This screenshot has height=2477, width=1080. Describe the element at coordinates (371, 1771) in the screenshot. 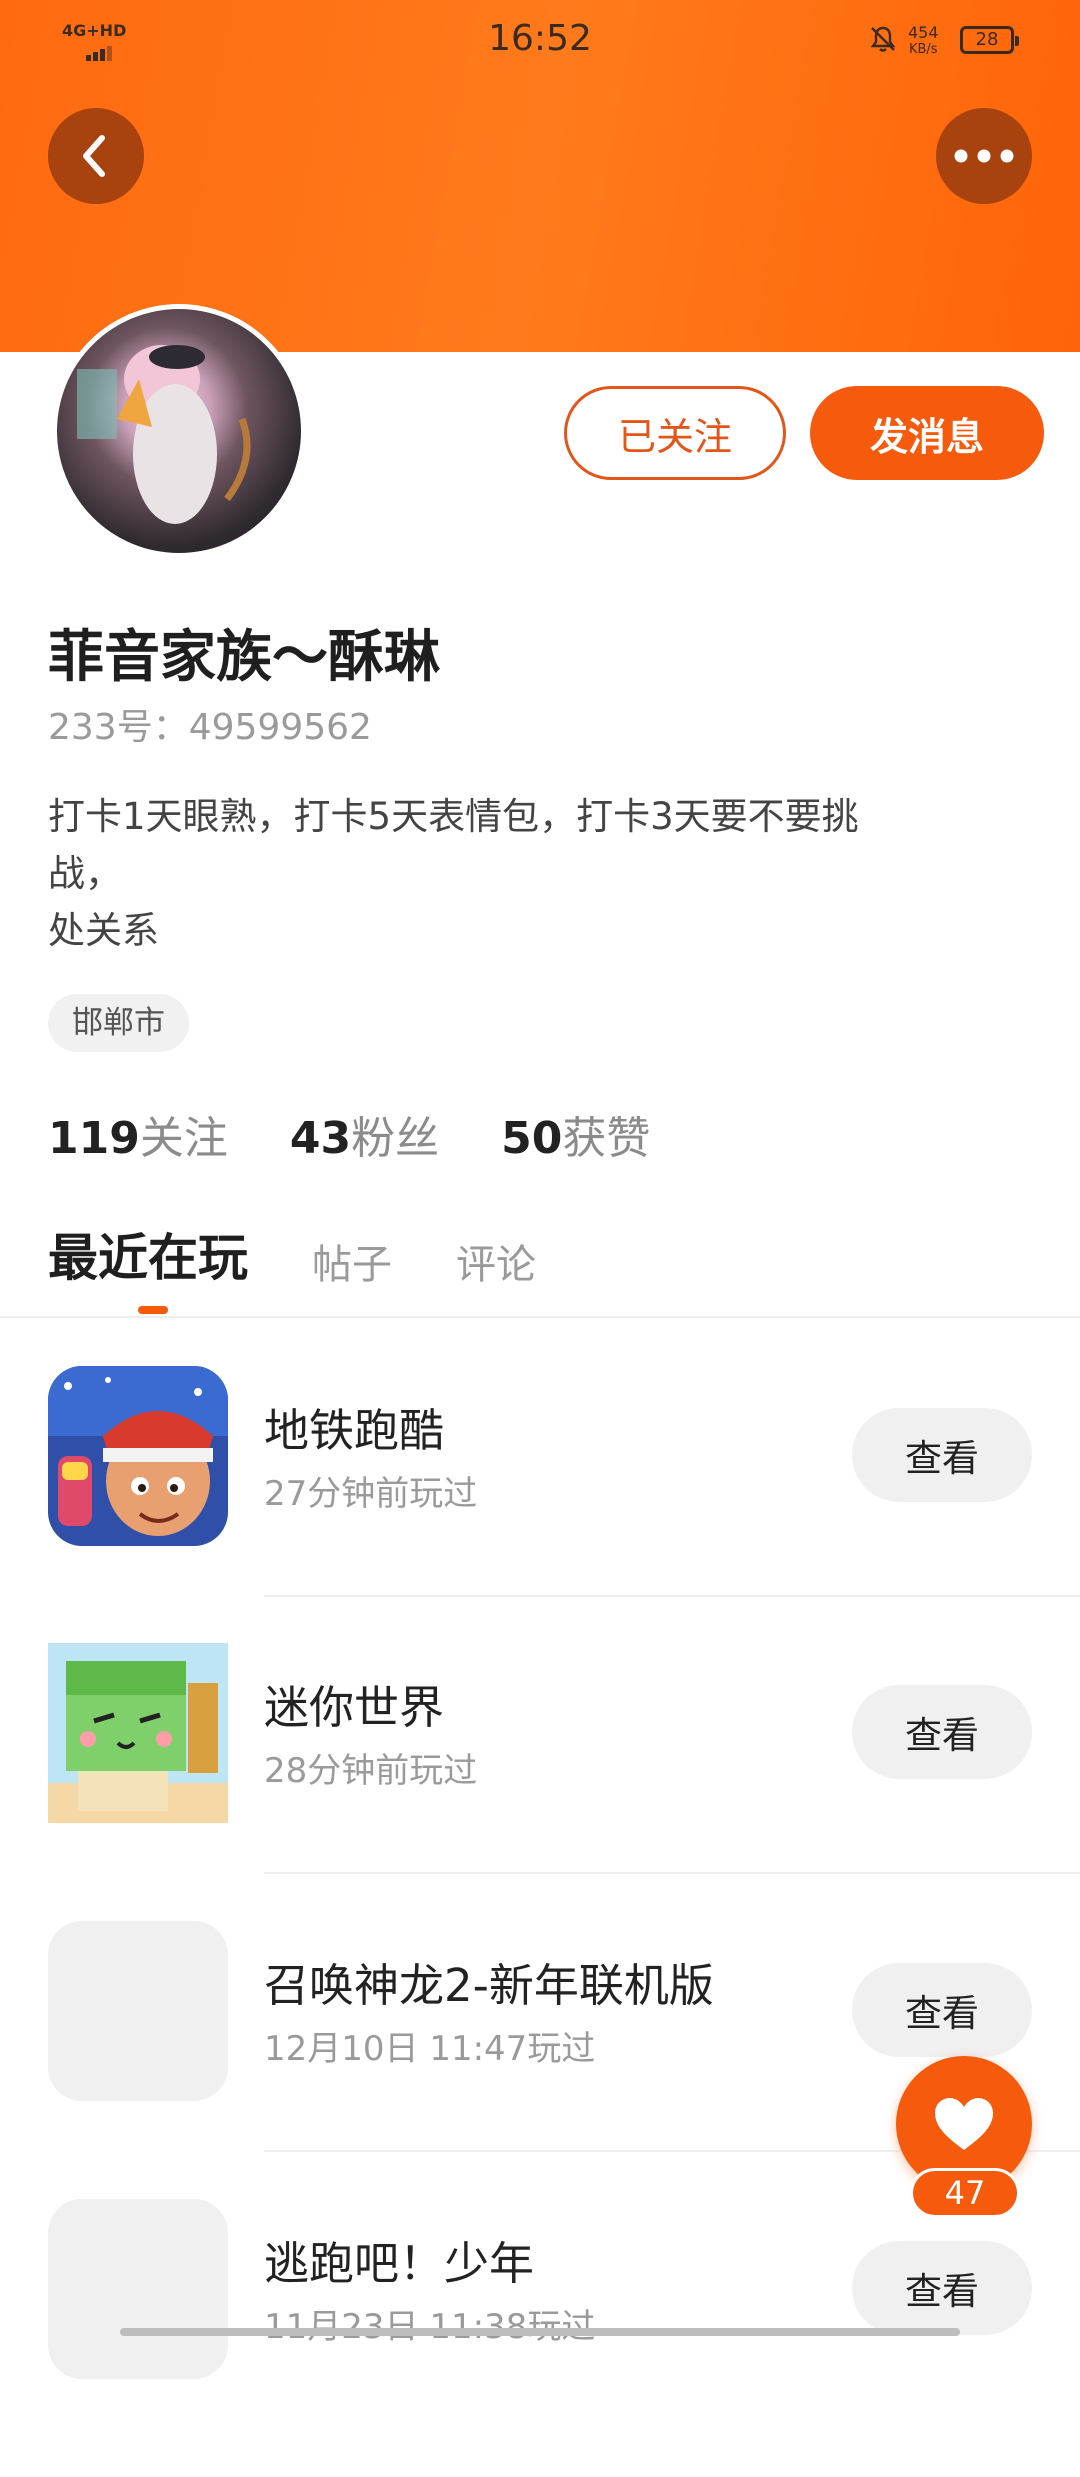

I see `game-last-played: 28分钟前玩过` at that location.